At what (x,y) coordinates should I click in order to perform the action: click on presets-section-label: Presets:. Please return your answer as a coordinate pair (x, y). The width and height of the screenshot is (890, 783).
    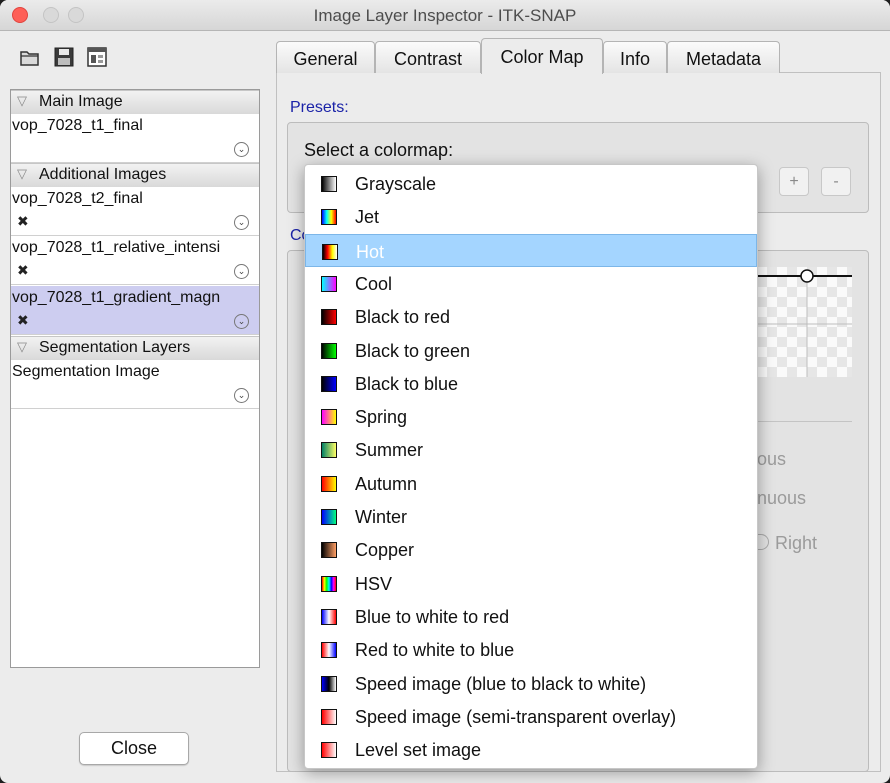
    Looking at the image, I should click on (319, 107).